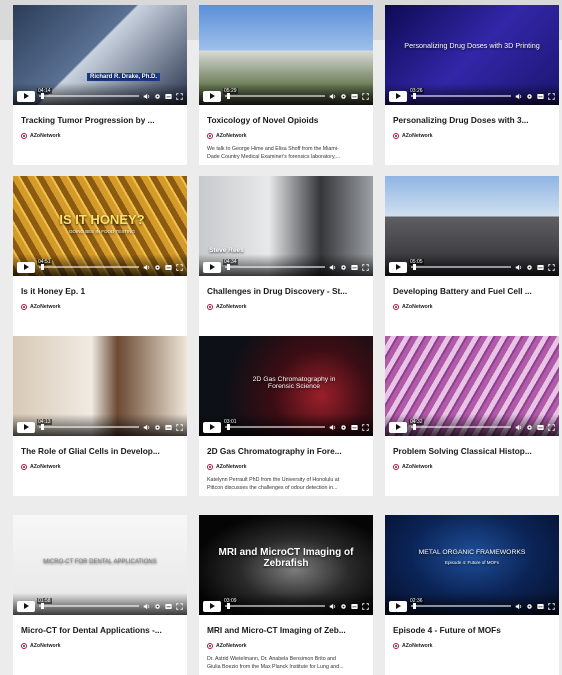 This screenshot has width=562, height=675. What do you see at coordinates (100, 55) in the screenshot?
I see `video-thumbnail: Richard R. Drake, Ph.D. 04:14` at bounding box center [100, 55].